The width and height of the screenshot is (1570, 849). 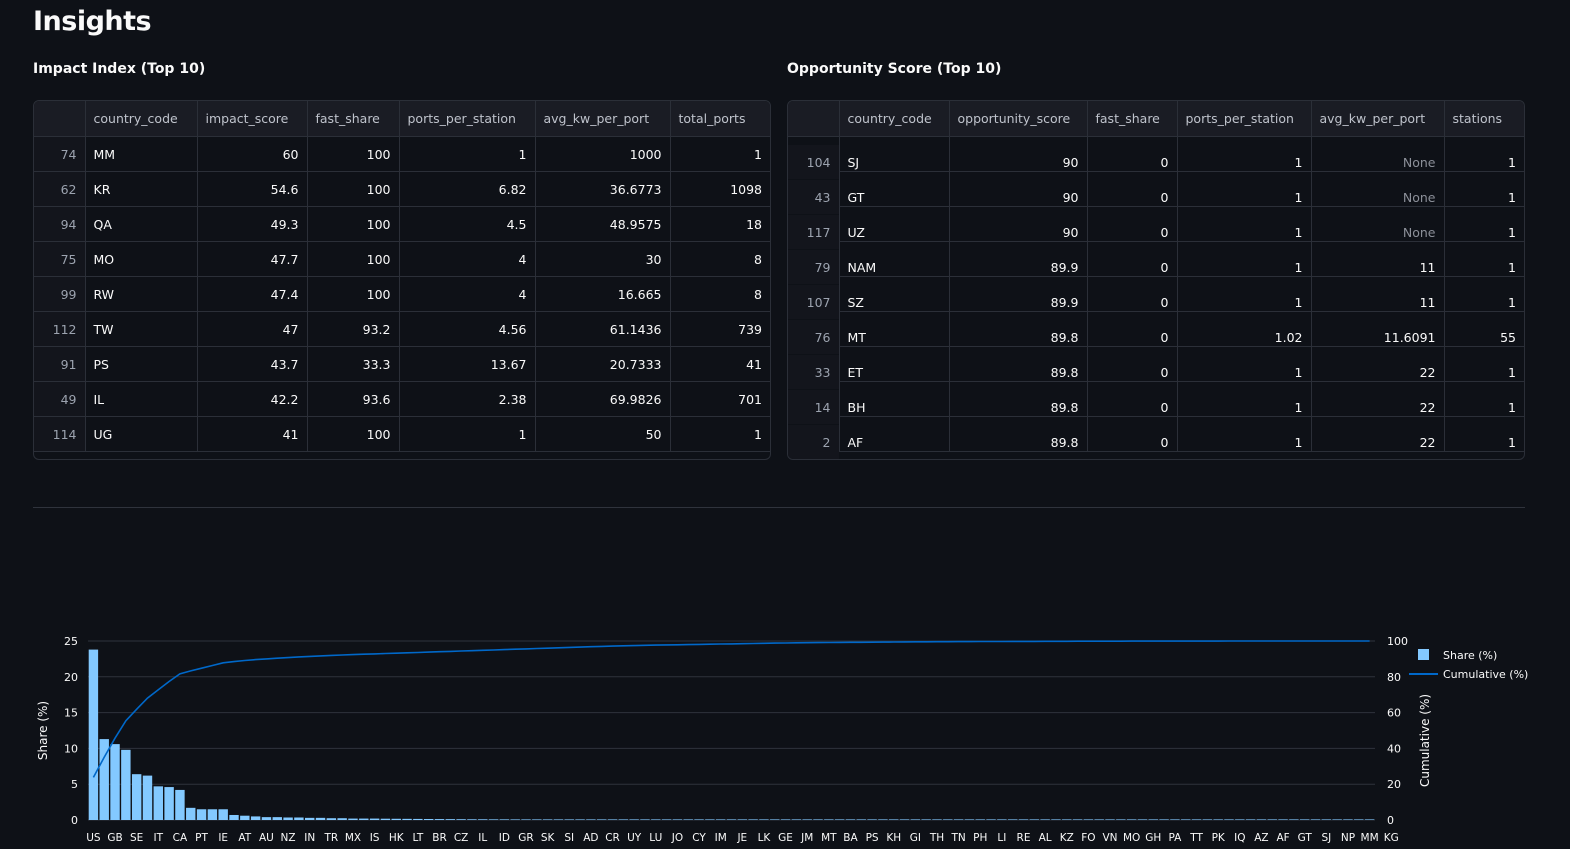 What do you see at coordinates (60, 434) in the screenshot?
I see `row-index: 114` at bounding box center [60, 434].